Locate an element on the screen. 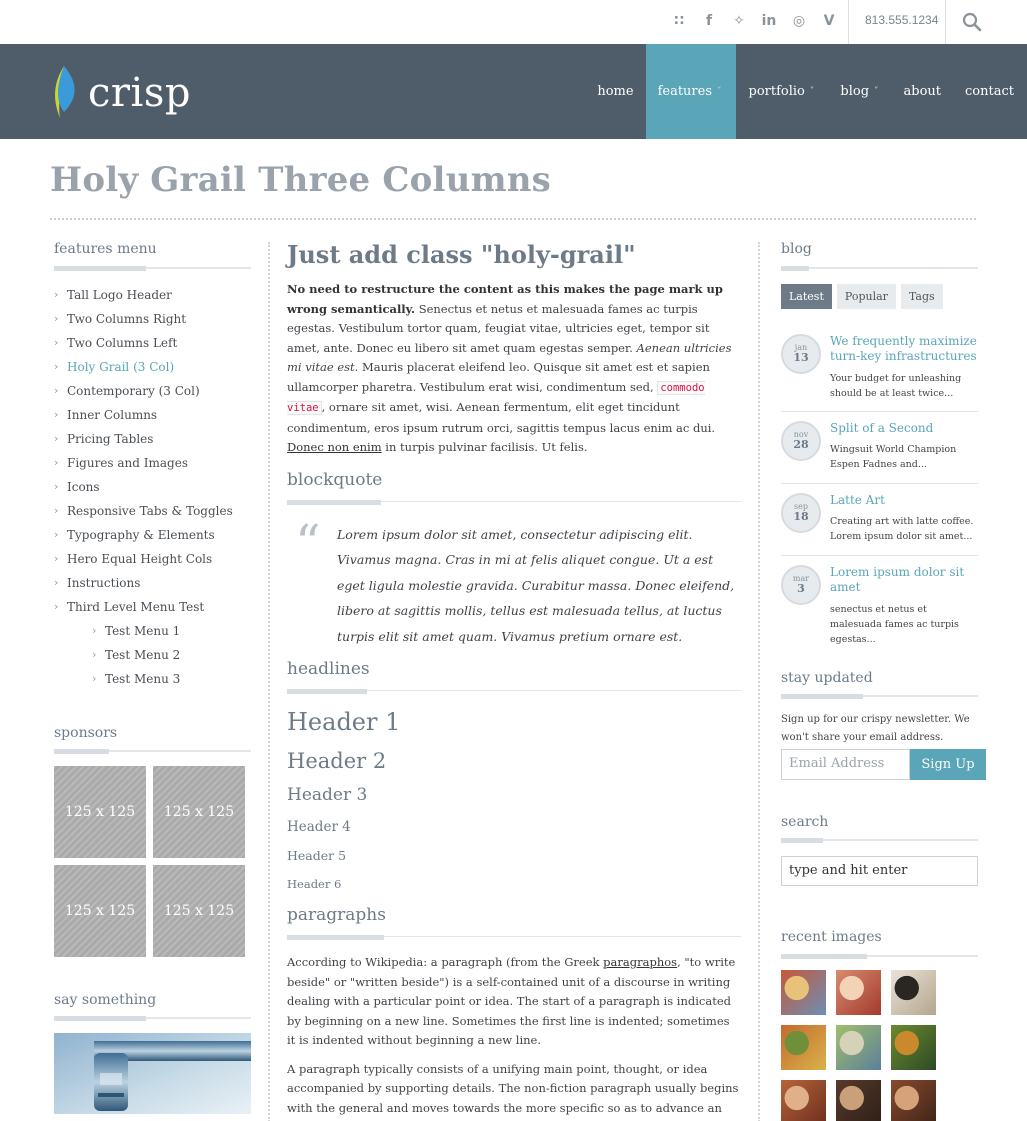  facebook-icon: f is located at coordinates (709, 21).